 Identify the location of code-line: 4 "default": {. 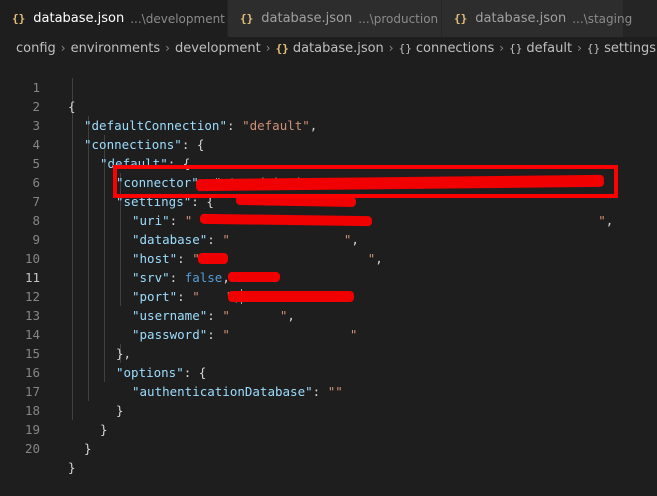
(328, 143).